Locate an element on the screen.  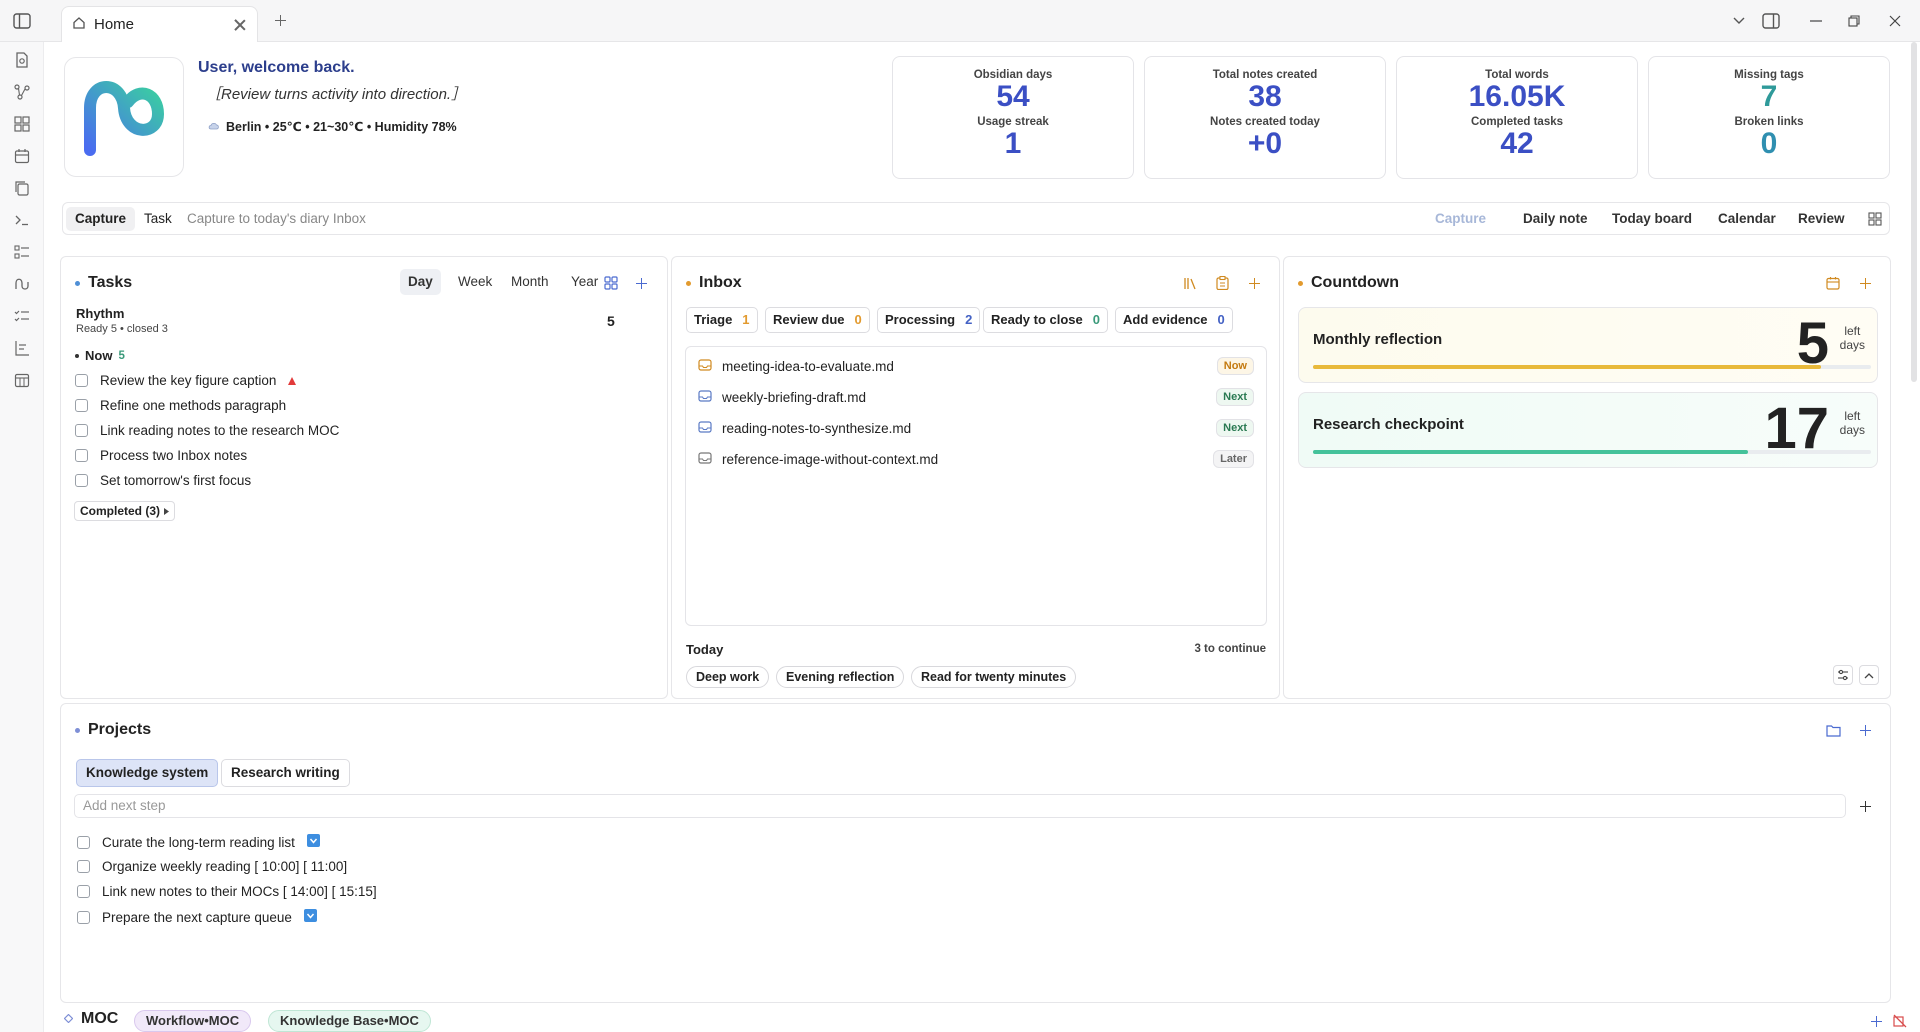
graph-icon is located at coordinates (22, 92).